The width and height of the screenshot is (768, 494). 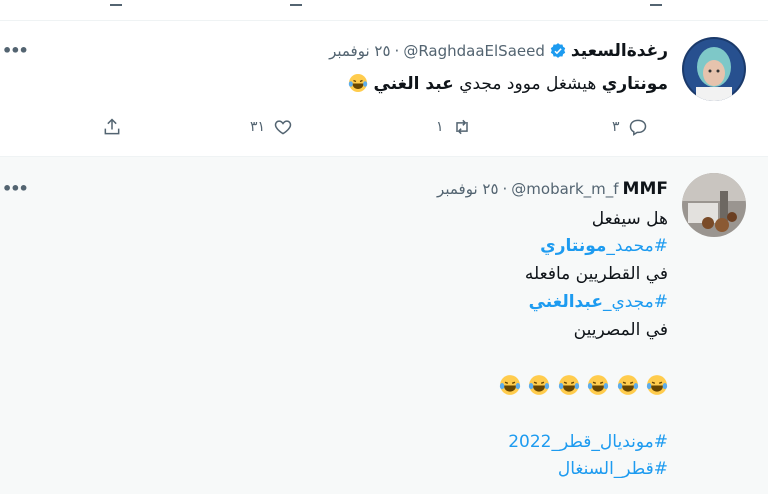 I want to click on reply-count: ٣, so click(x=616, y=127).